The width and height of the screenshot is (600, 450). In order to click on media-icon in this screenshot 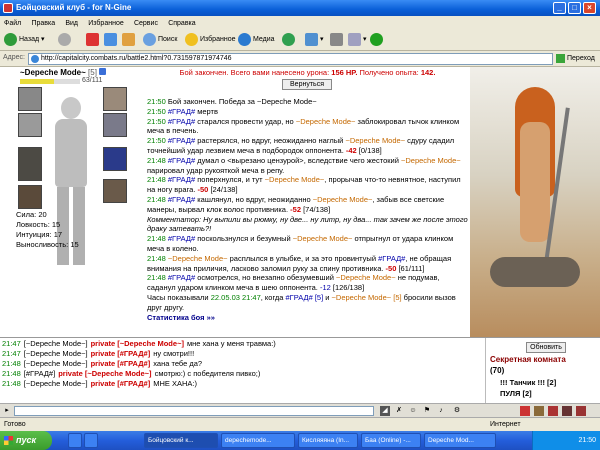, I will do `click(244, 39)`.